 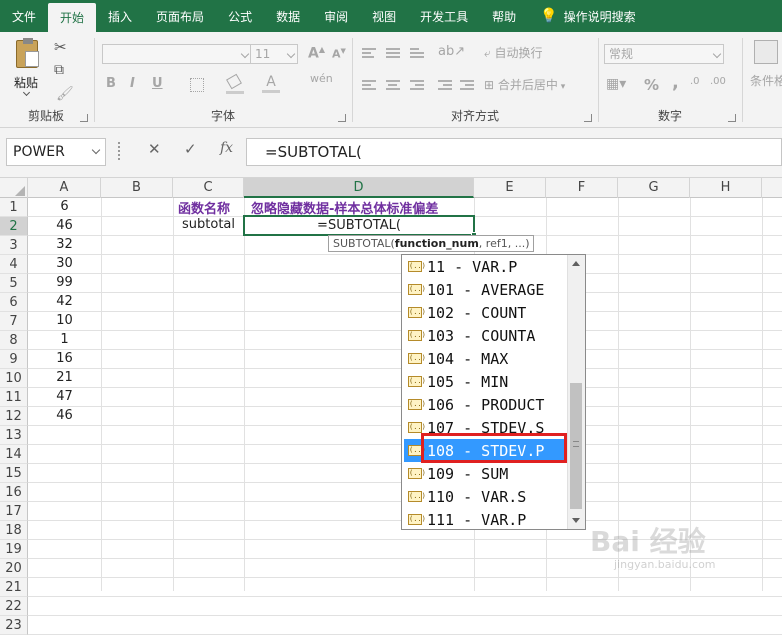 I want to click on row-header: 17, so click(x=14, y=511).